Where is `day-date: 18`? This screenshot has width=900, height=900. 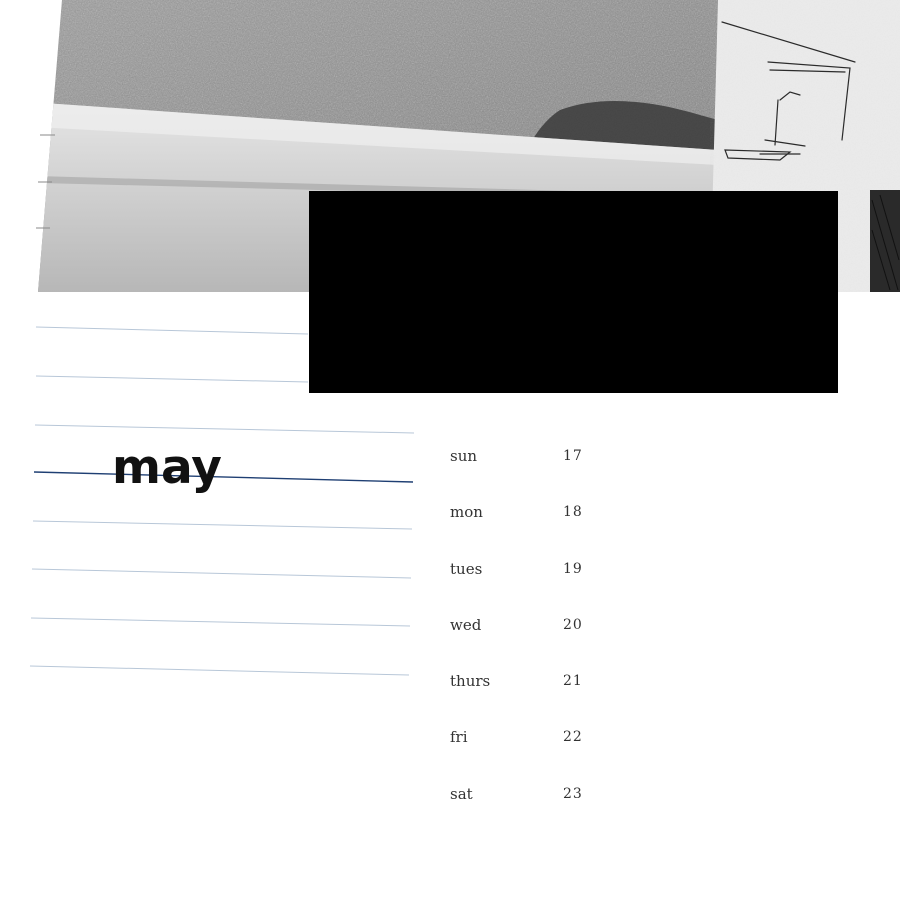 day-date: 18 is located at coordinates (573, 512).